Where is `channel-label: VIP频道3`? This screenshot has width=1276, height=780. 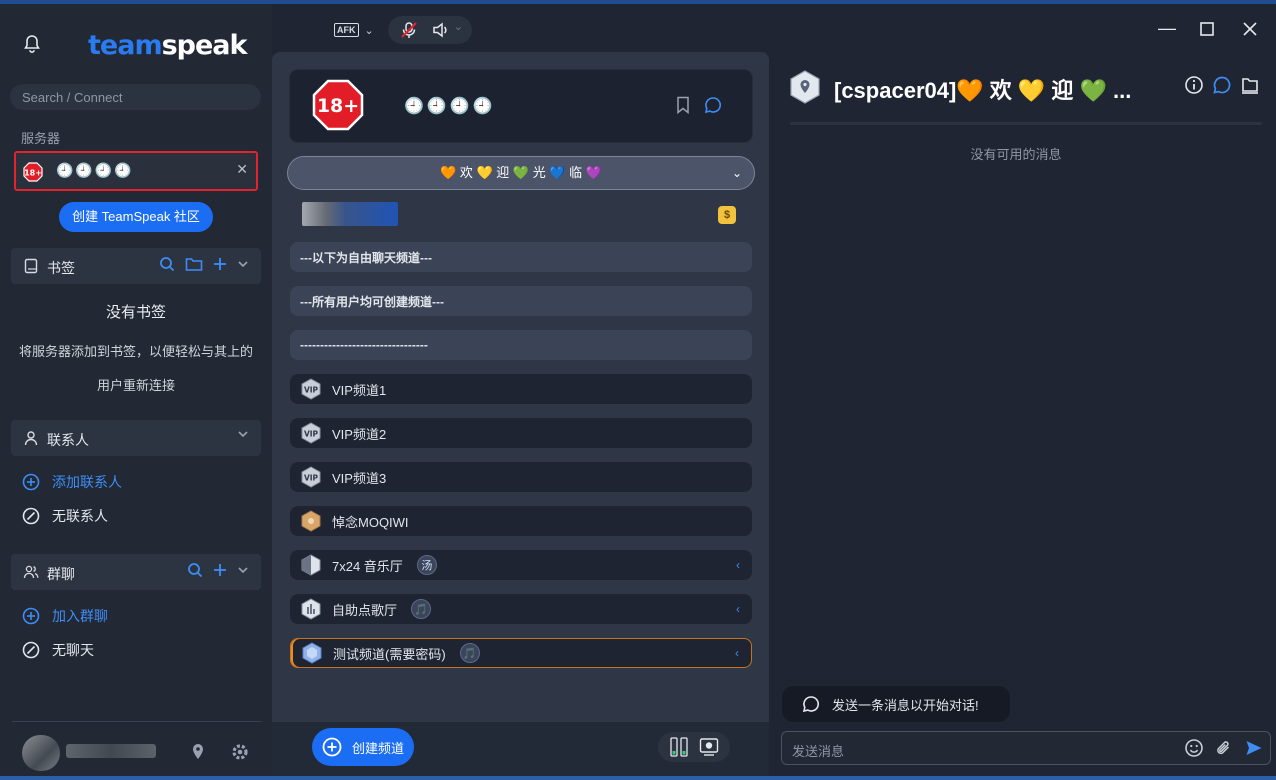 channel-label: VIP频道3 is located at coordinates (359, 478).